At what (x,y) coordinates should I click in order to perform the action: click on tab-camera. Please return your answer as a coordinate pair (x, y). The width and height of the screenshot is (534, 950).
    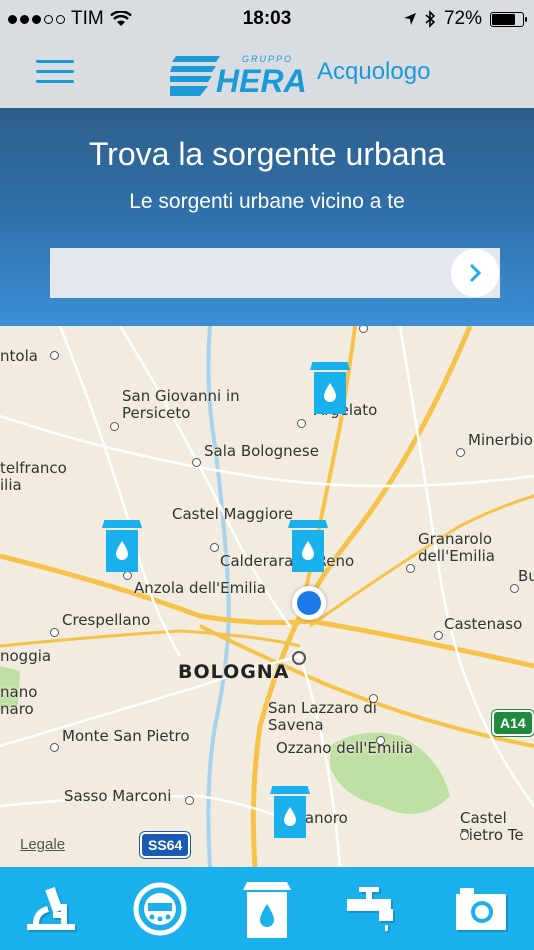
    Looking at the image, I should click on (481, 909).